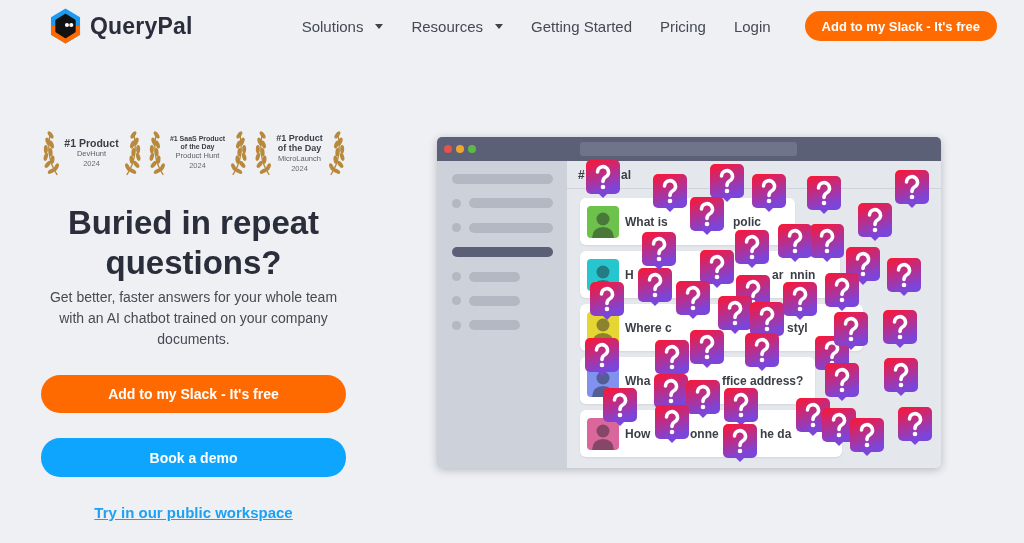 This screenshot has height=543, width=1024. What do you see at coordinates (141, 26) in the screenshot?
I see `brand-name: QueryPal` at bounding box center [141, 26].